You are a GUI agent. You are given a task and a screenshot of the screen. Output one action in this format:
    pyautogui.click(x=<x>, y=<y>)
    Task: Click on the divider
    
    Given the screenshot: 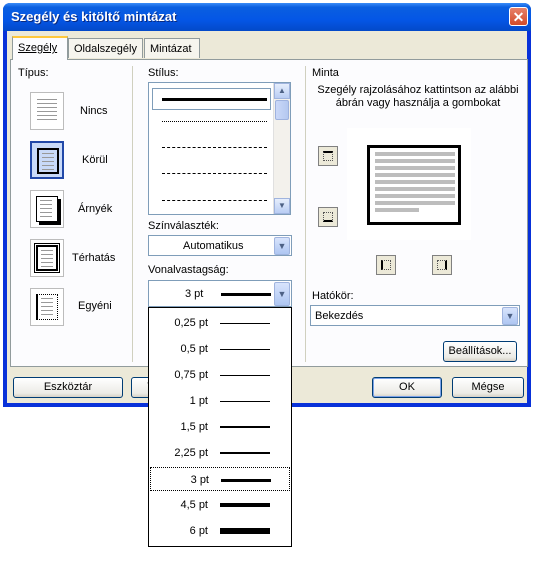 What is the action you would take?
    pyautogui.click(x=305, y=214)
    